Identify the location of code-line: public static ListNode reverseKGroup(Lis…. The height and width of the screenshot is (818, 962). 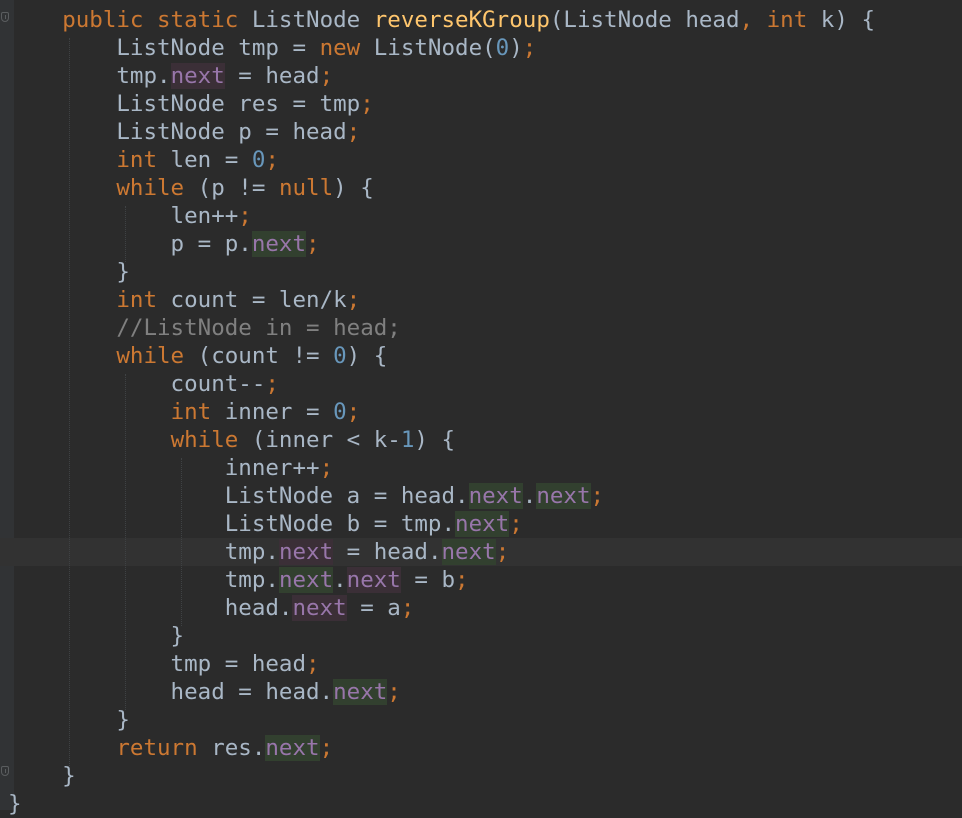
(441, 20).